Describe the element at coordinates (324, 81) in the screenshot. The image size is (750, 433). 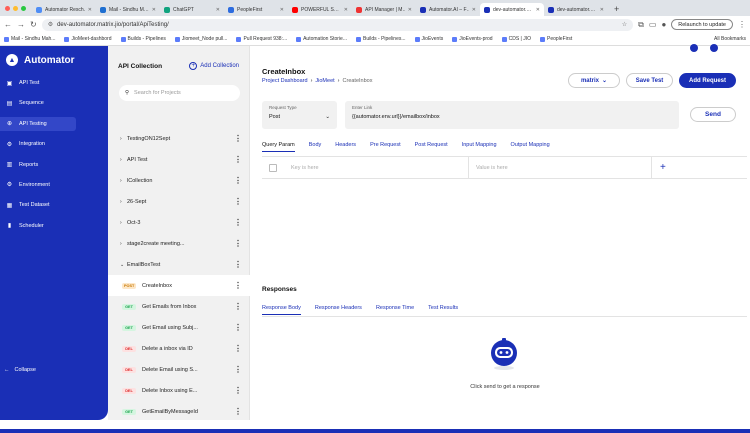
I see `breadcrumb-jiomeet: JioMeet` at that location.